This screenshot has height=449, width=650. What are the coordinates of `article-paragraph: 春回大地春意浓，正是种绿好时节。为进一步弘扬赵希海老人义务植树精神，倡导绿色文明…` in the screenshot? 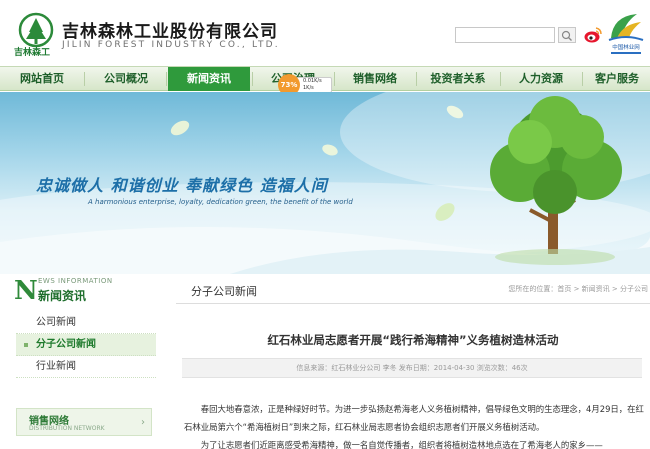 It's located at (414, 418).